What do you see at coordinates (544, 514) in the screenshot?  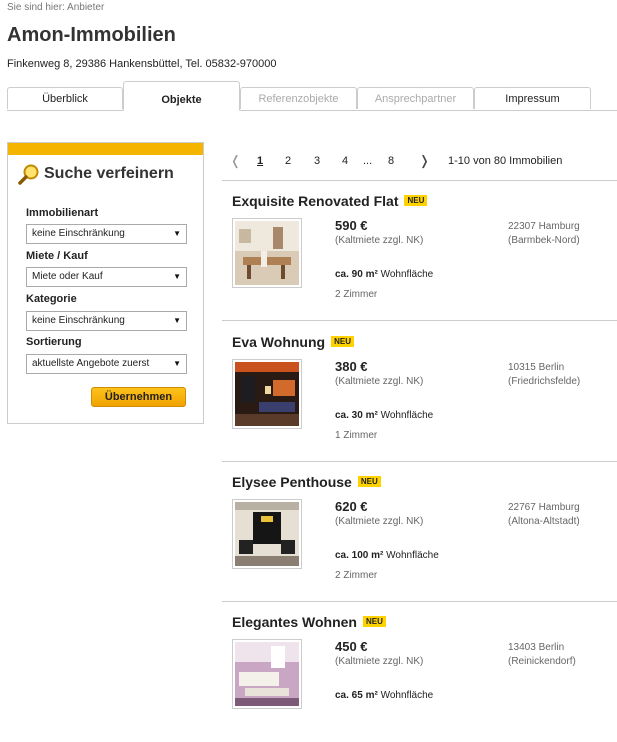 I see `listing-location: 22767 Hamburg (Altona-Altstadt)` at bounding box center [544, 514].